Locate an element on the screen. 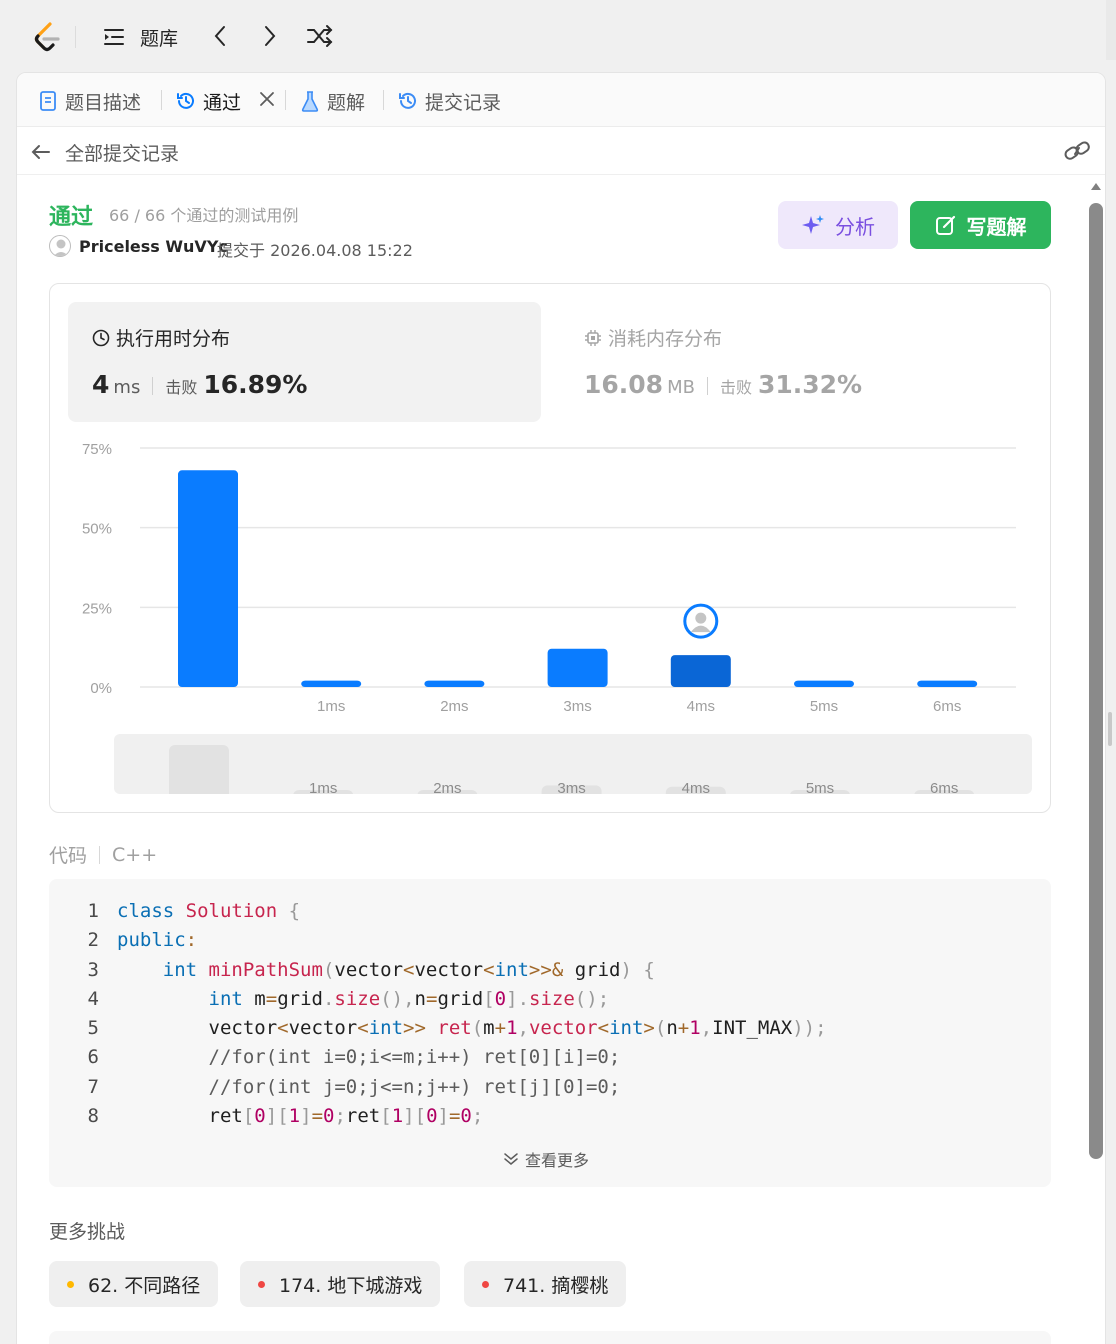 Image resolution: width=1116 pixels, height=1344 pixels. challenge-chip: 62. 不同路径 is located at coordinates (134, 1284).